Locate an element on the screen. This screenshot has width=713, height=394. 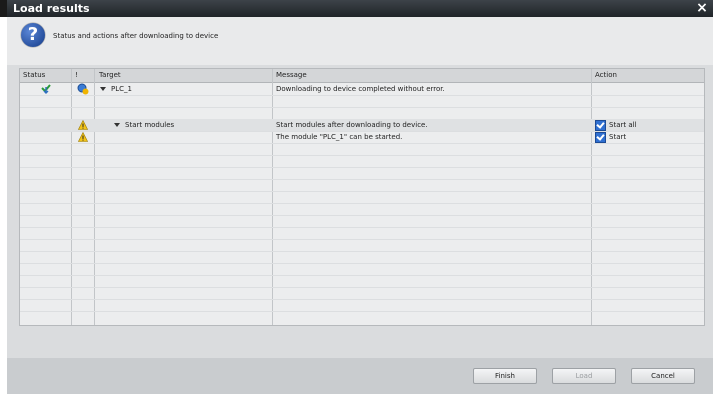
column-header-status: Status is located at coordinates (34, 75).